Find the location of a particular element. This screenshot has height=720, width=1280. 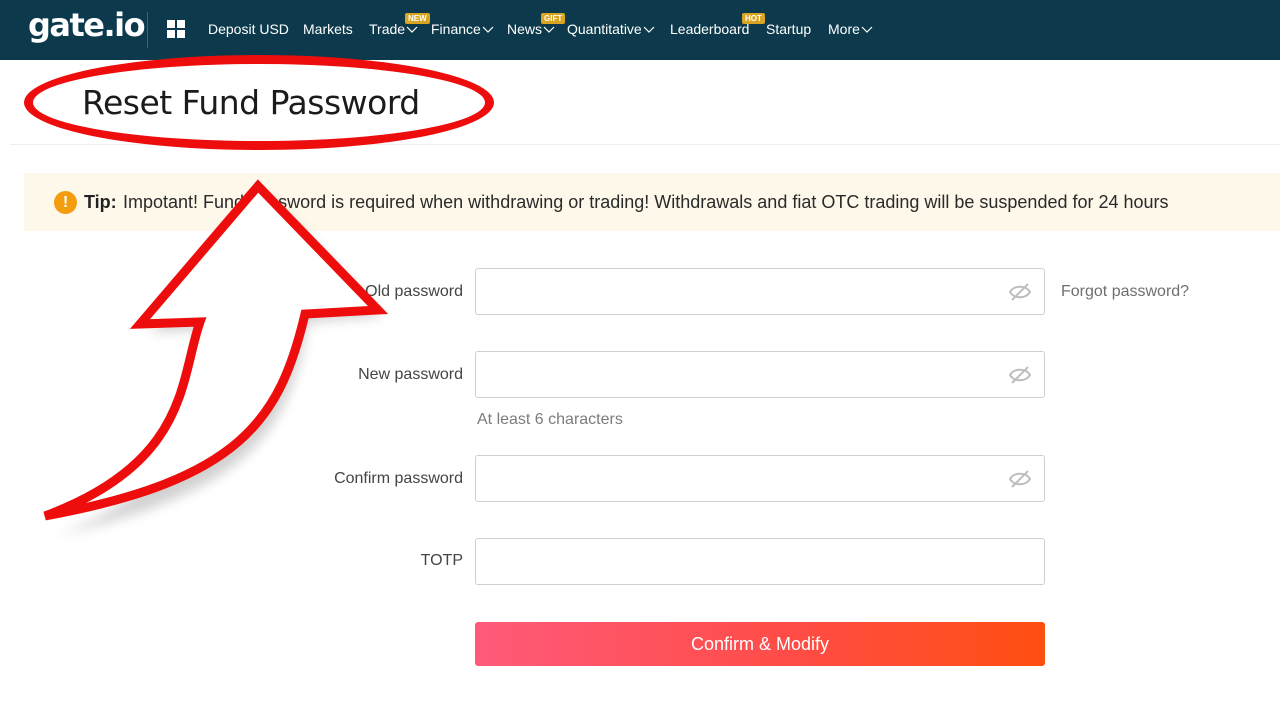

nav-finance: Finance is located at coordinates (462, 29).